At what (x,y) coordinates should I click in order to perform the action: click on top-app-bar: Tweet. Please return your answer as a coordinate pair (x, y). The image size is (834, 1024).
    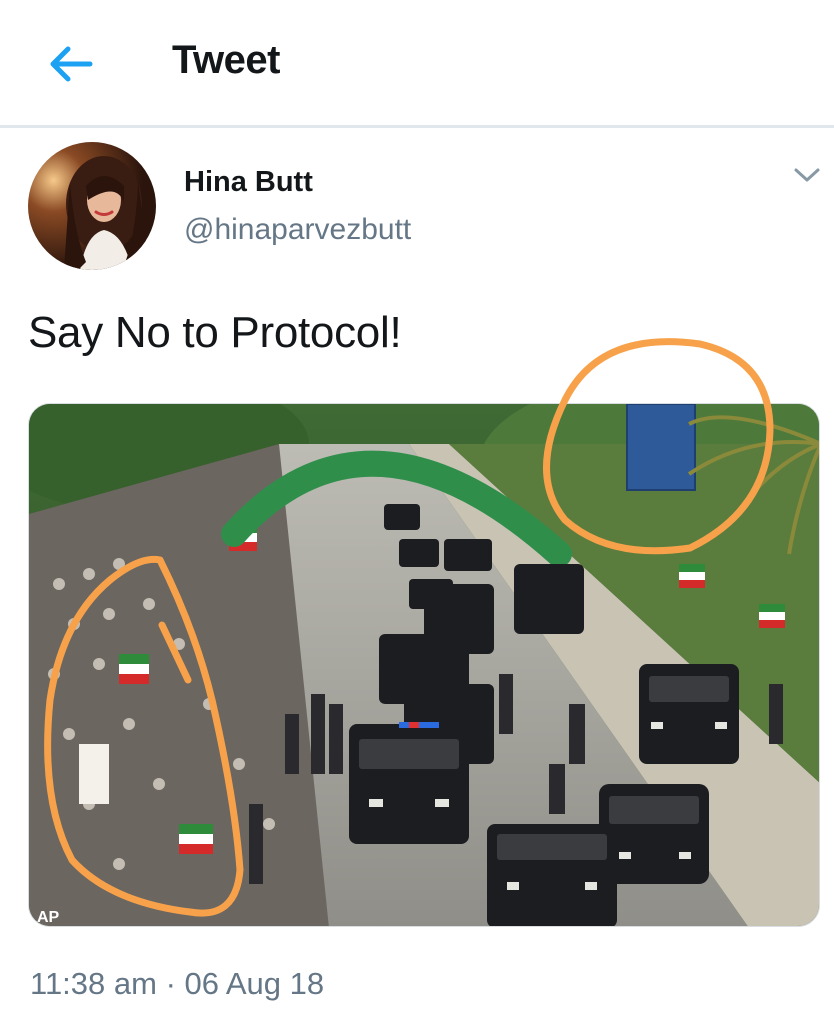
    Looking at the image, I should click on (417, 64).